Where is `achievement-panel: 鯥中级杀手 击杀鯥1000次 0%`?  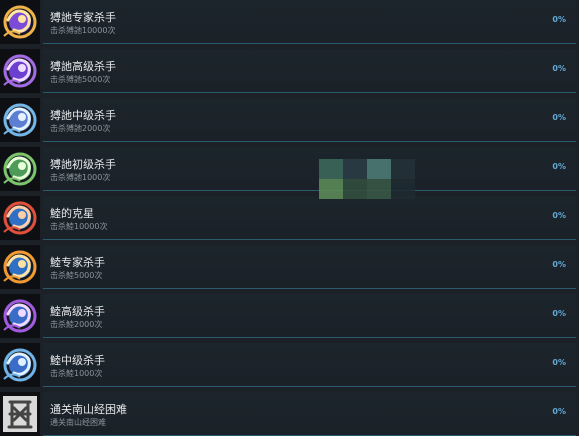 achievement-panel: 鯥中级杀手 击杀鯥1000次 0% is located at coordinates (309, 365).